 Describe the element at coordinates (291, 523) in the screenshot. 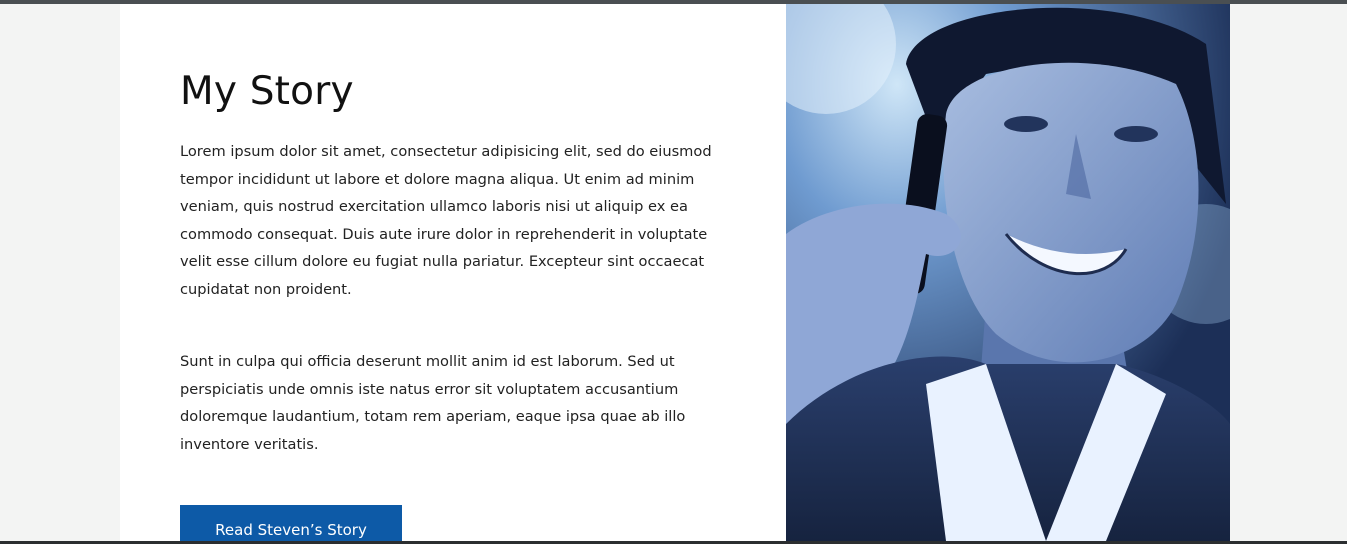

I see `read-story-button: Read Steven’s Story` at that location.